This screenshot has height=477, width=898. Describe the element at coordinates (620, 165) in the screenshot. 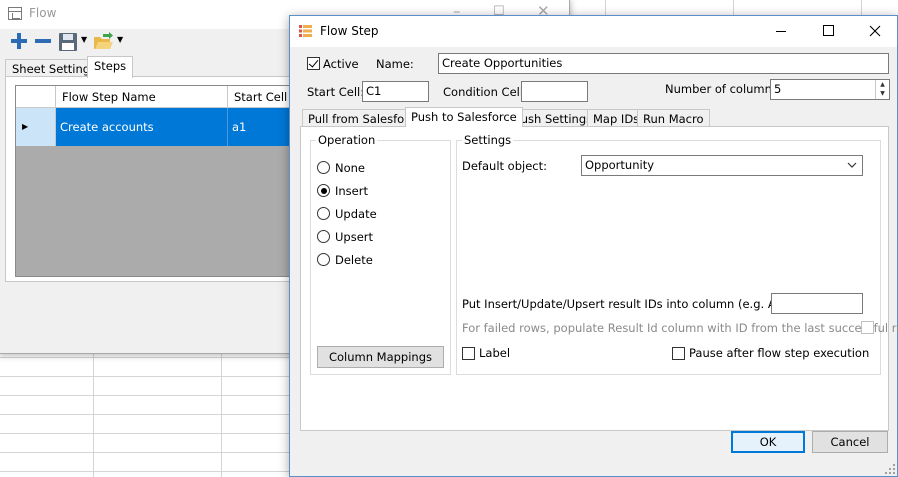

I see `default-object-value: Opportunity` at that location.